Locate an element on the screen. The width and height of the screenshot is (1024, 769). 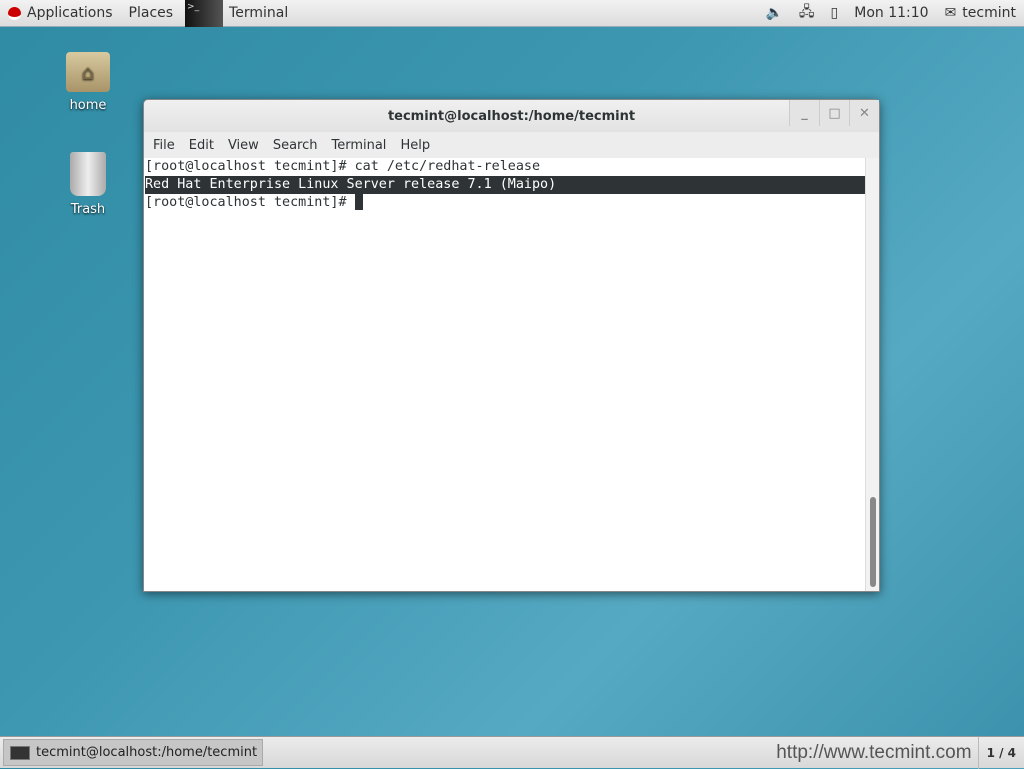
places-menu: Places is located at coordinates (151, 13).